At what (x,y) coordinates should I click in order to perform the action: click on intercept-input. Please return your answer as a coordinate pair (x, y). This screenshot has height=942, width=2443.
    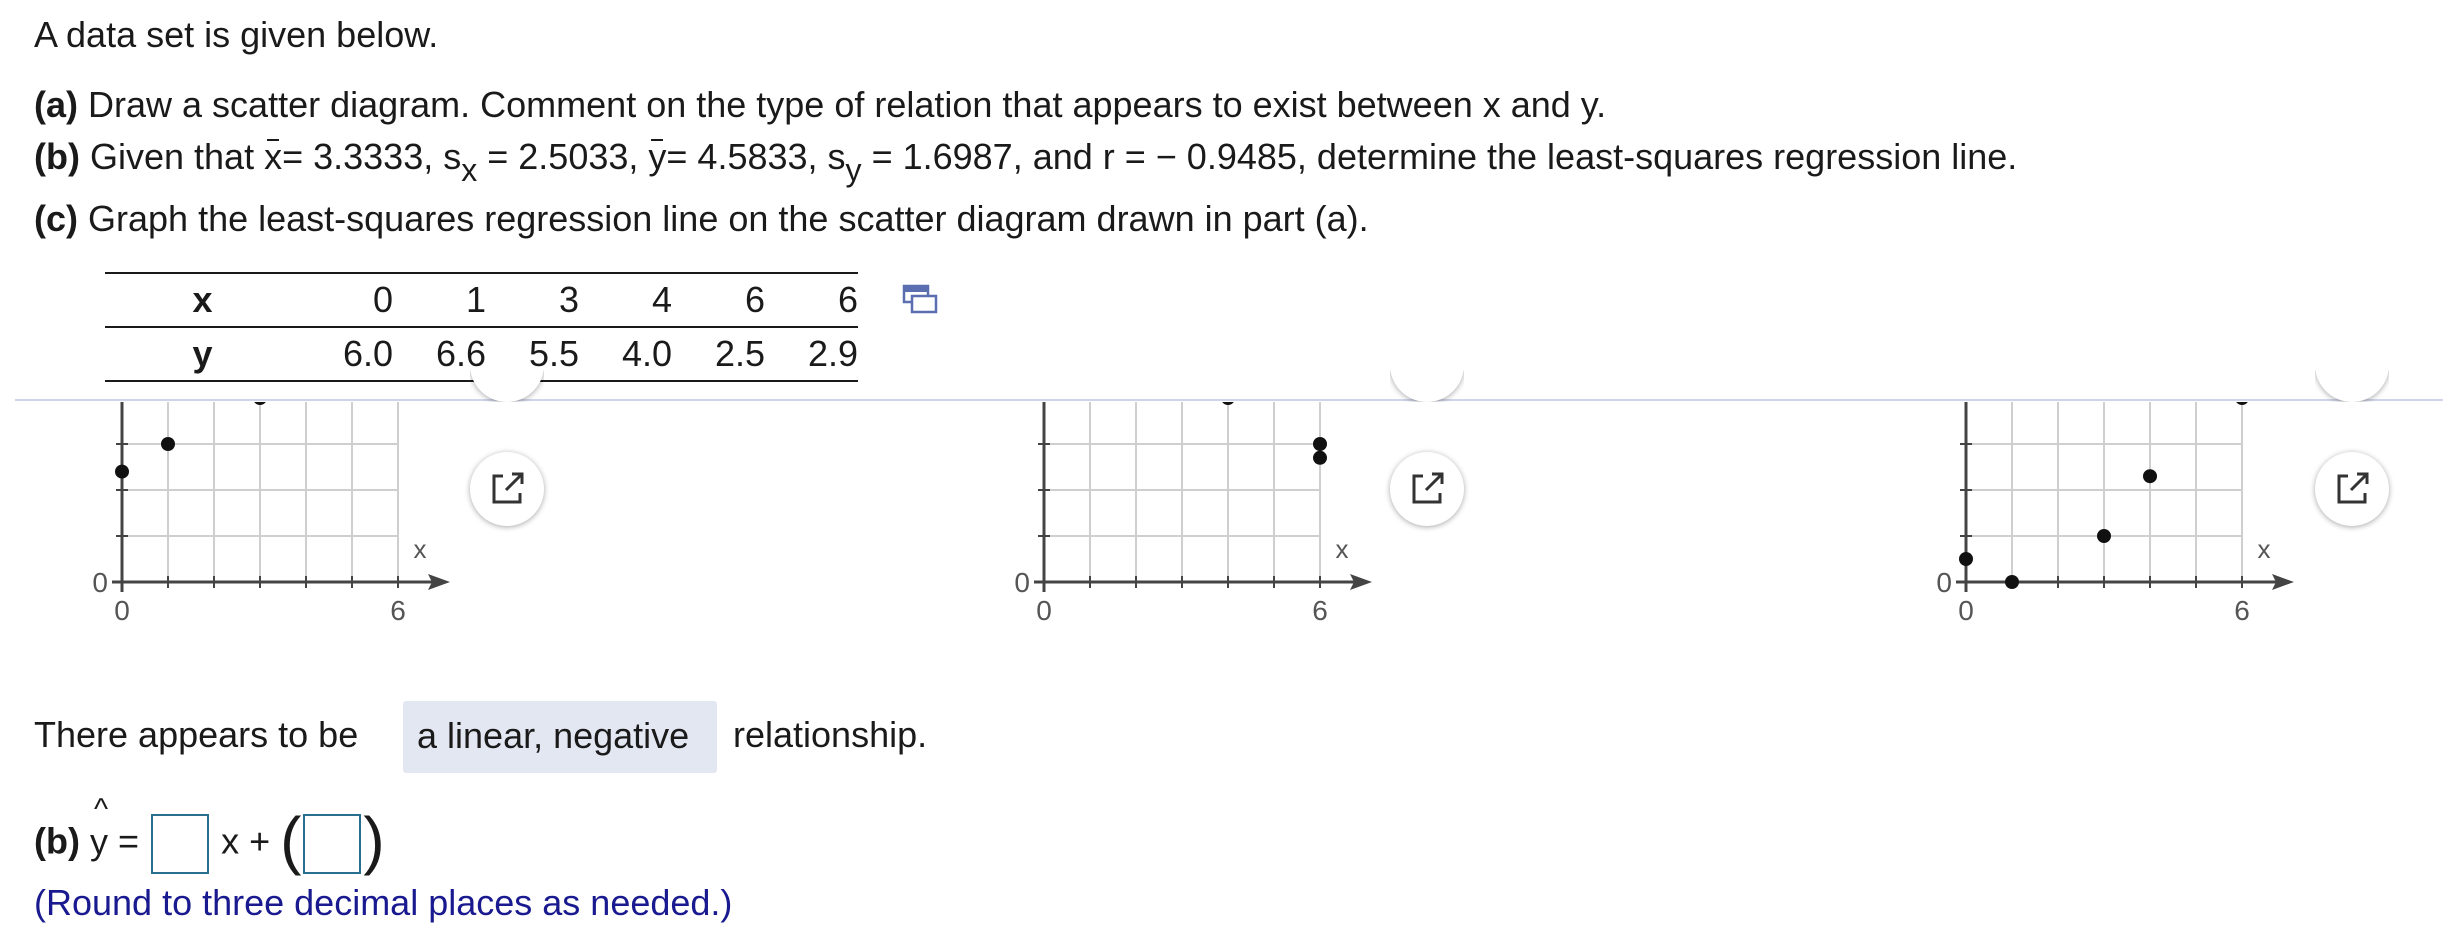
    Looking at the image, I should click on (332, 844).